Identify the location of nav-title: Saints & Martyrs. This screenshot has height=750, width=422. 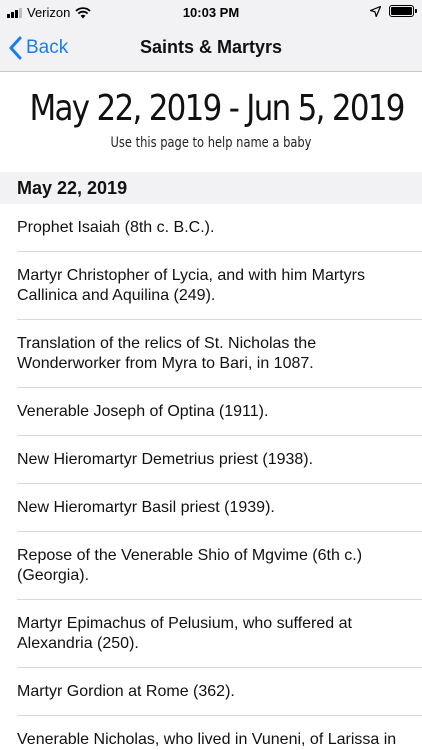
(211, 47).